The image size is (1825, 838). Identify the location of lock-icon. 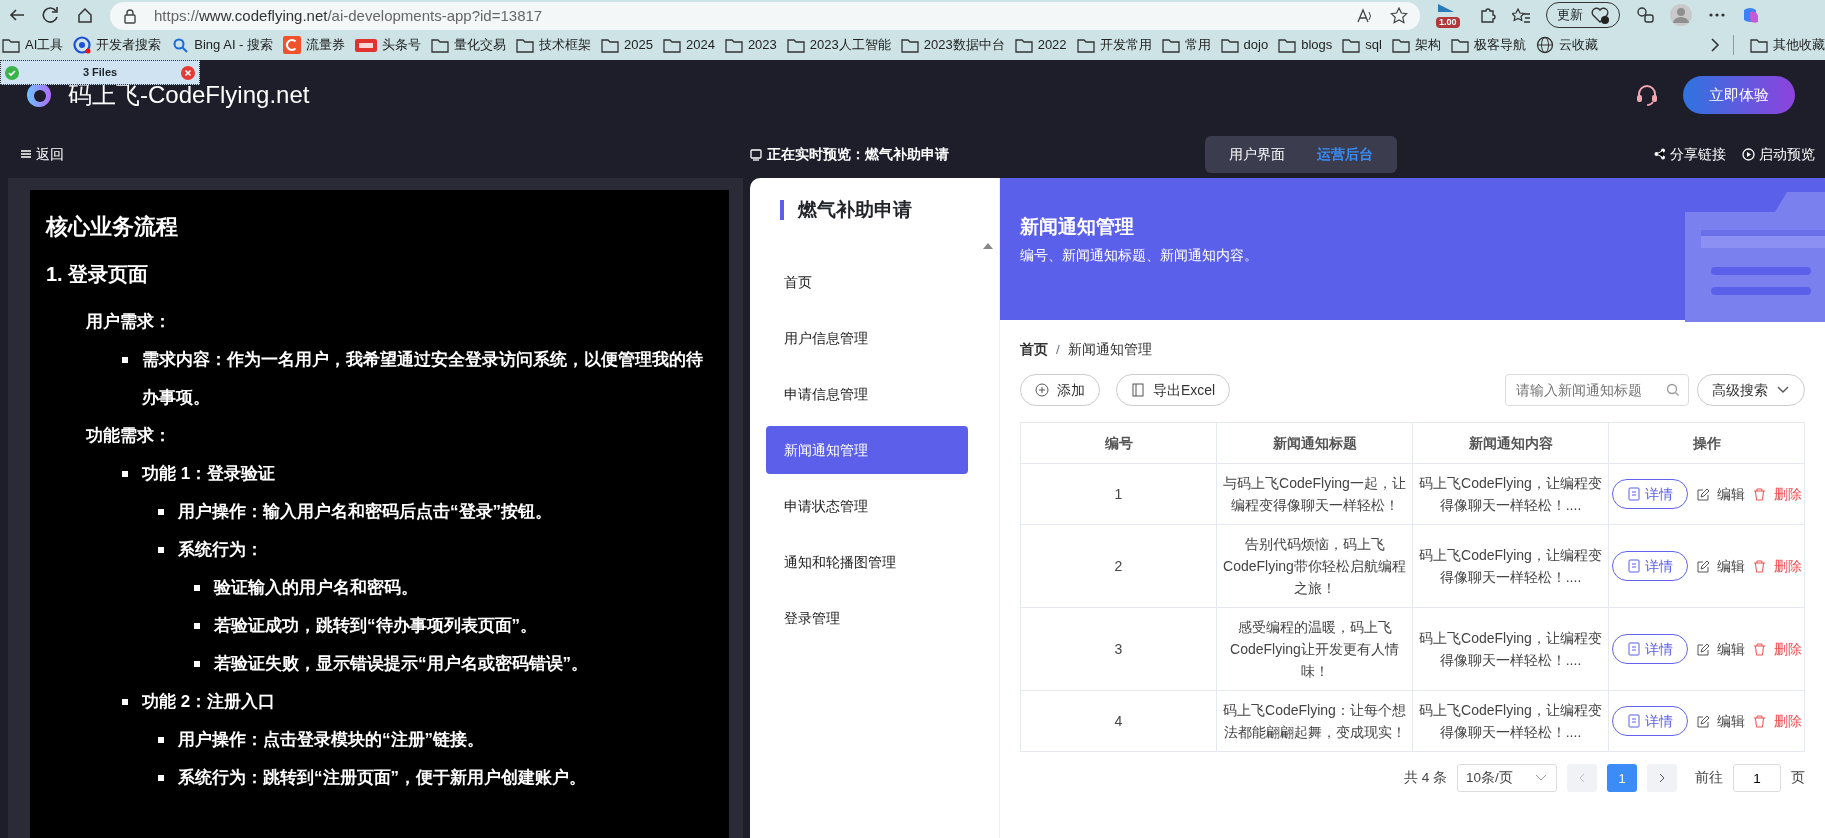
(130, 16).